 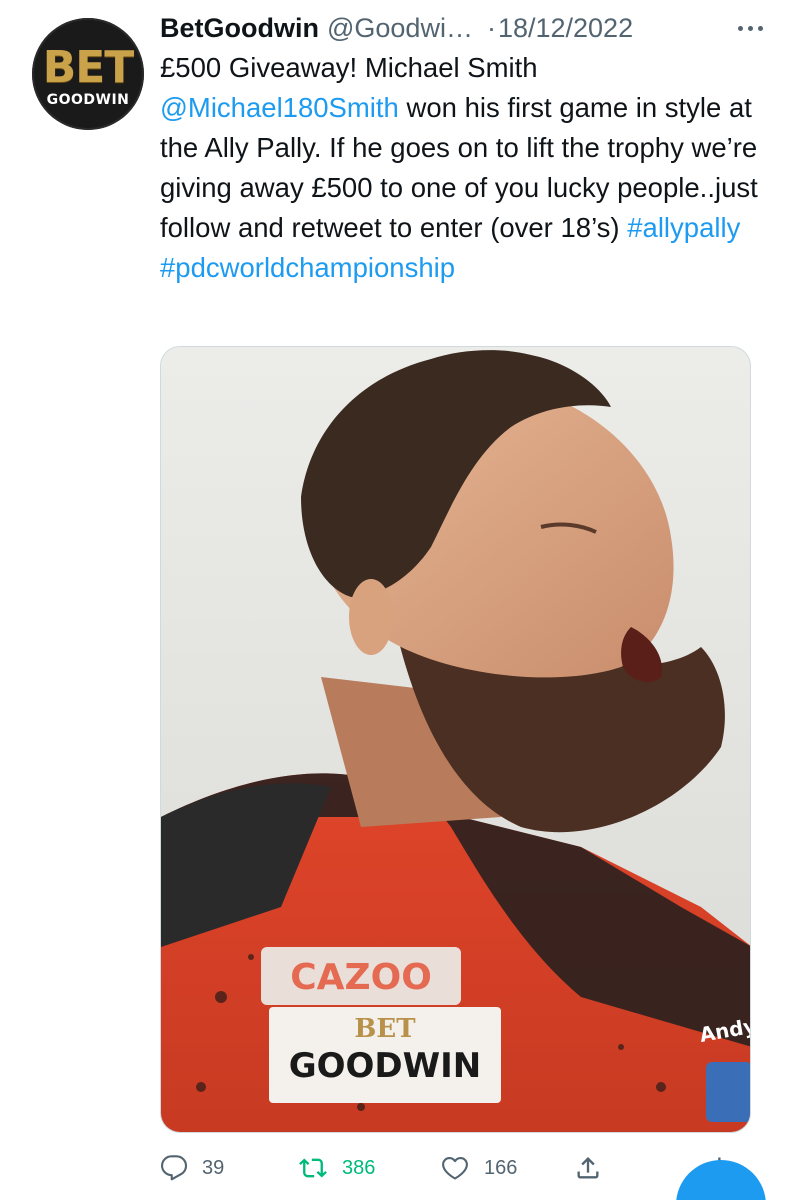 What do you see at coordinates (359, 1167) in the screenshot?
I see `retweet-count: 386` at bounding box center [359, 1167].